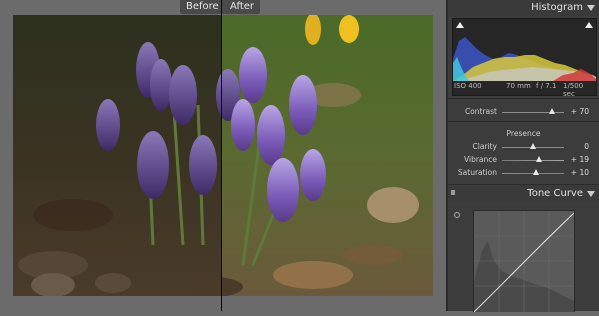  I want to click on vibrance-value: + 19, so click(580, 159).